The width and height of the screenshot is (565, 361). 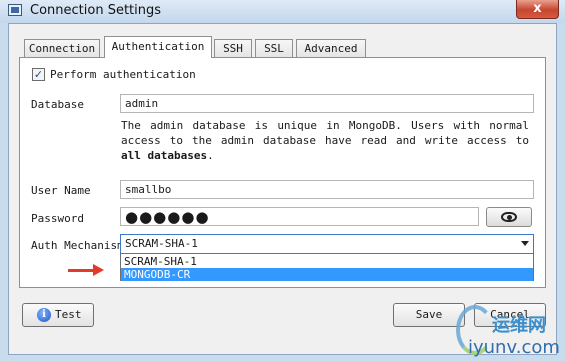 I want to click on tab-connection: Connection, so click(x=62, y=48).